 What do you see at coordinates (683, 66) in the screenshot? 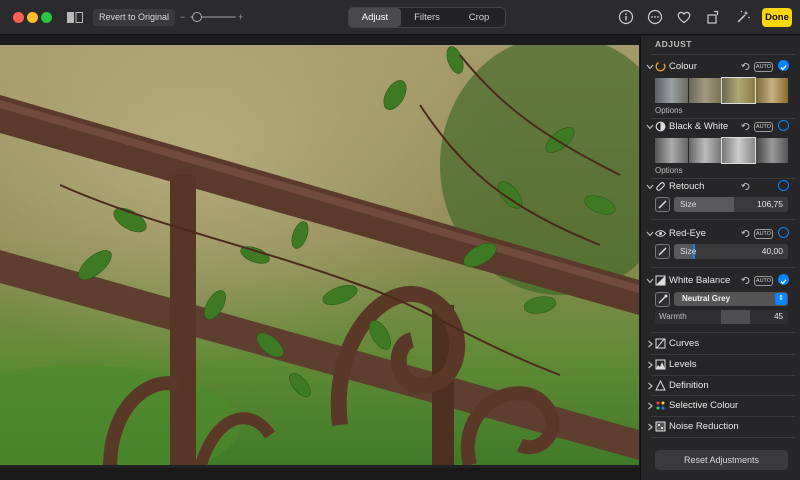
I see `colour-label: Colour` at bounding box center [683, 66].